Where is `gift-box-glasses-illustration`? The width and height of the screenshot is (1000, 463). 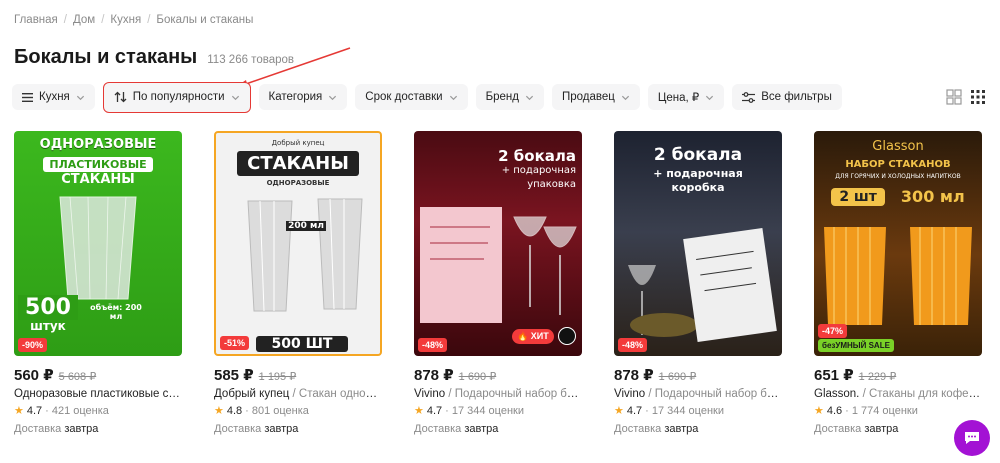
gift-box-glasses-illustration is located at coordinates (498, 265).